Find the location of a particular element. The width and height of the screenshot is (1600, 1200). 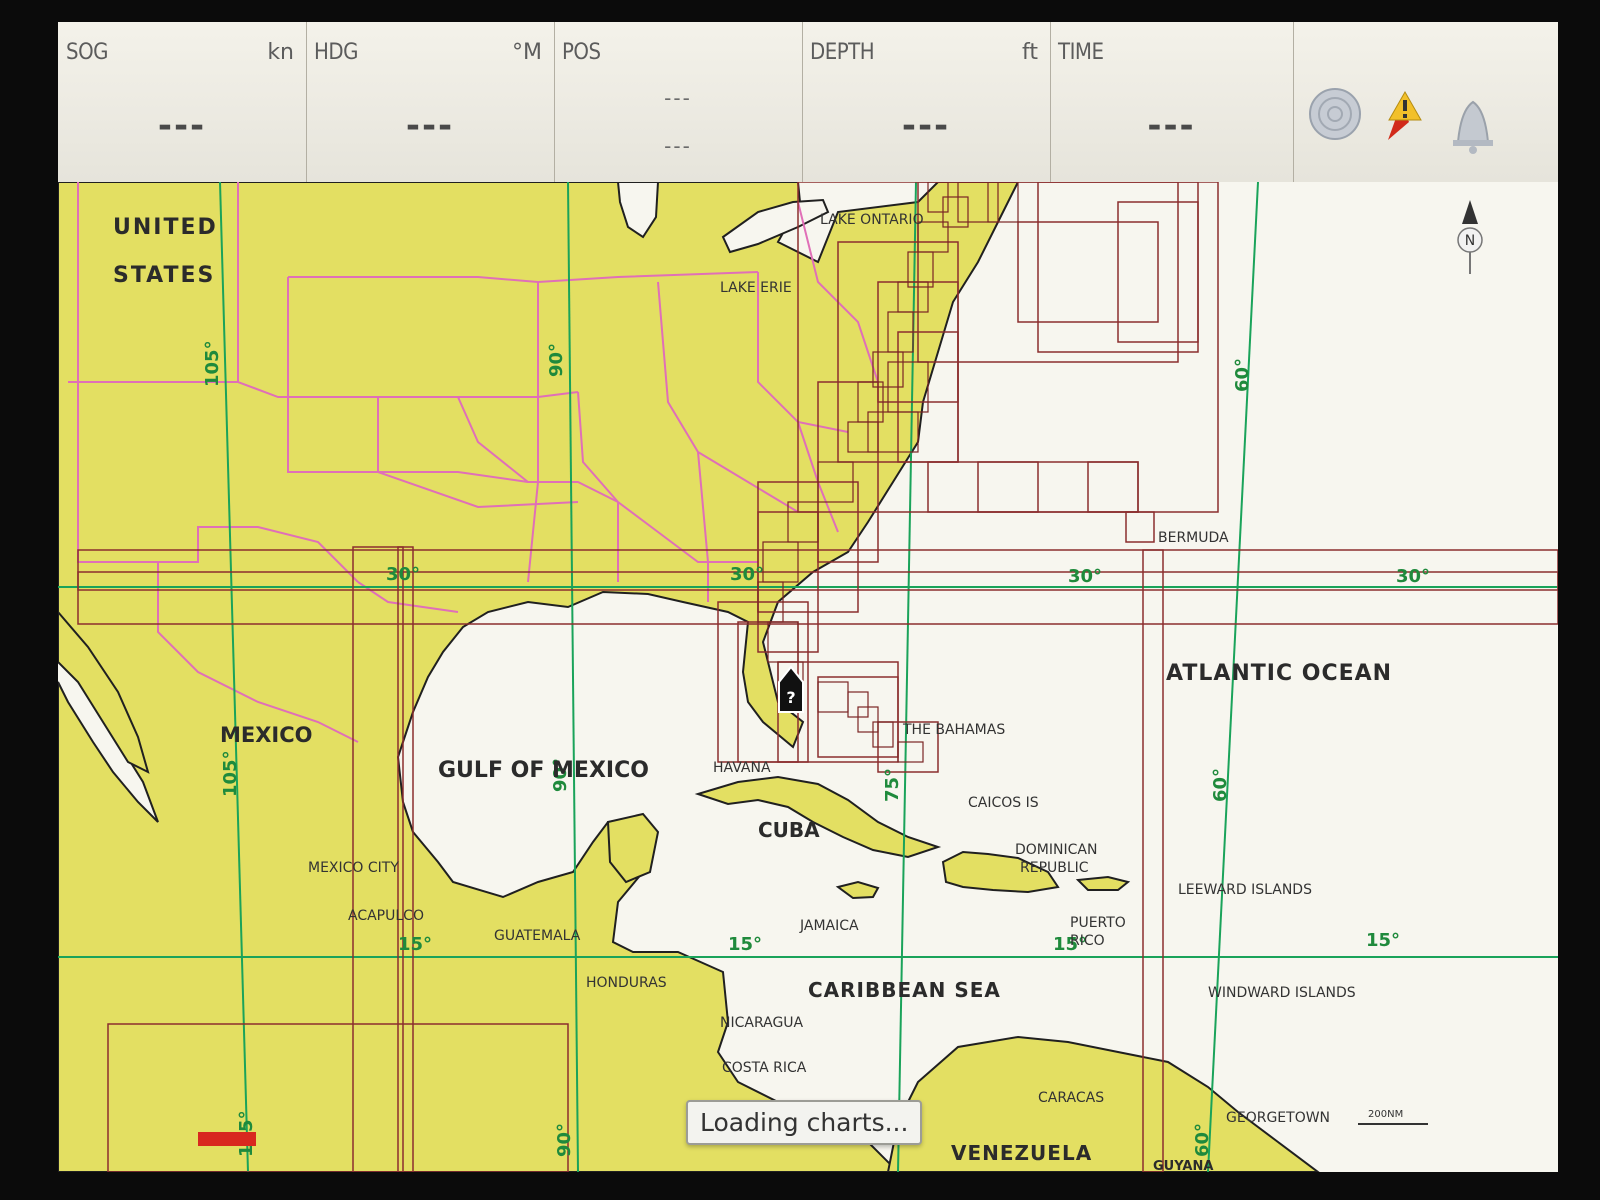

label-caracas: CARACAS is located at coordinates (1071, 1098).